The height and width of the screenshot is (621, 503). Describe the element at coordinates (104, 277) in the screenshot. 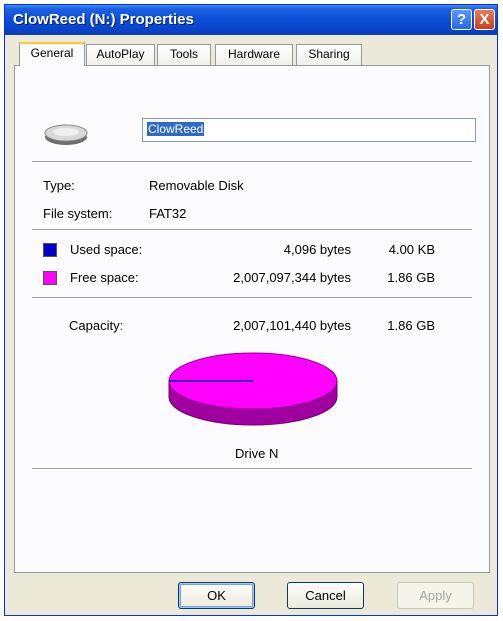

I see `free-space-label: Free space:` at that location.